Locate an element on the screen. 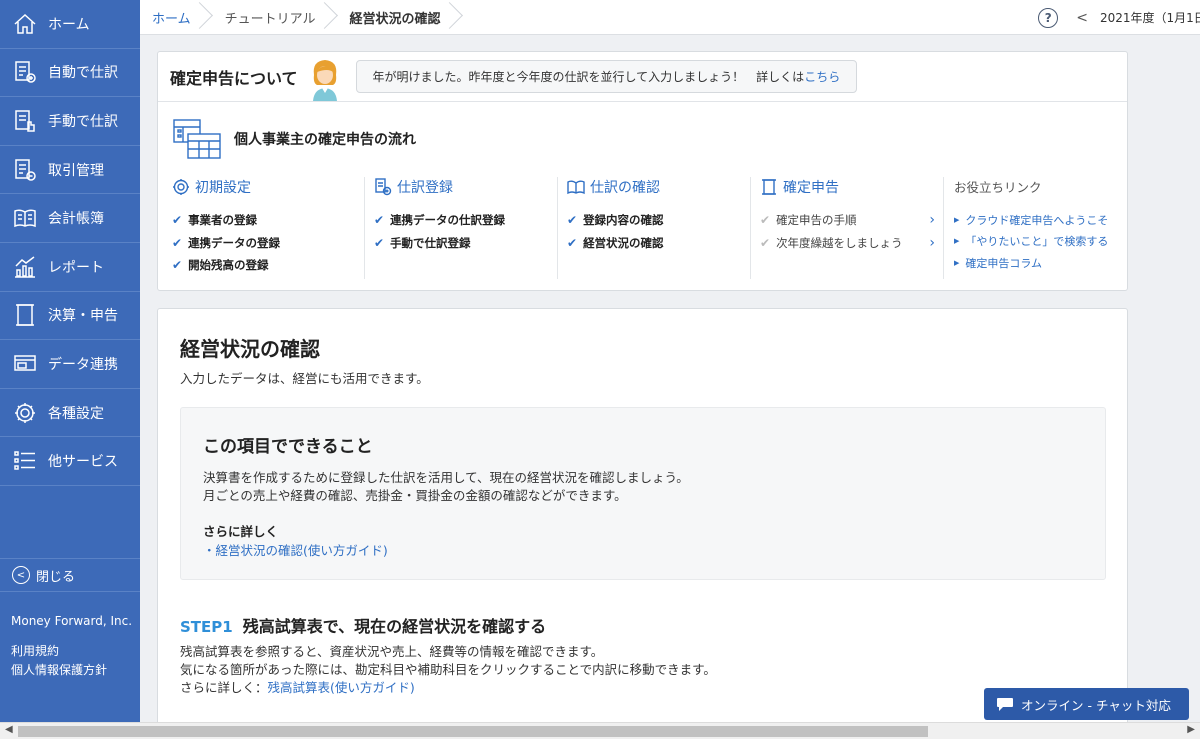 Image resolution: width=1200 pixels, height=739 pixels. sidebar-item-other-services: 他サービス is located at coordinates (70, 461).